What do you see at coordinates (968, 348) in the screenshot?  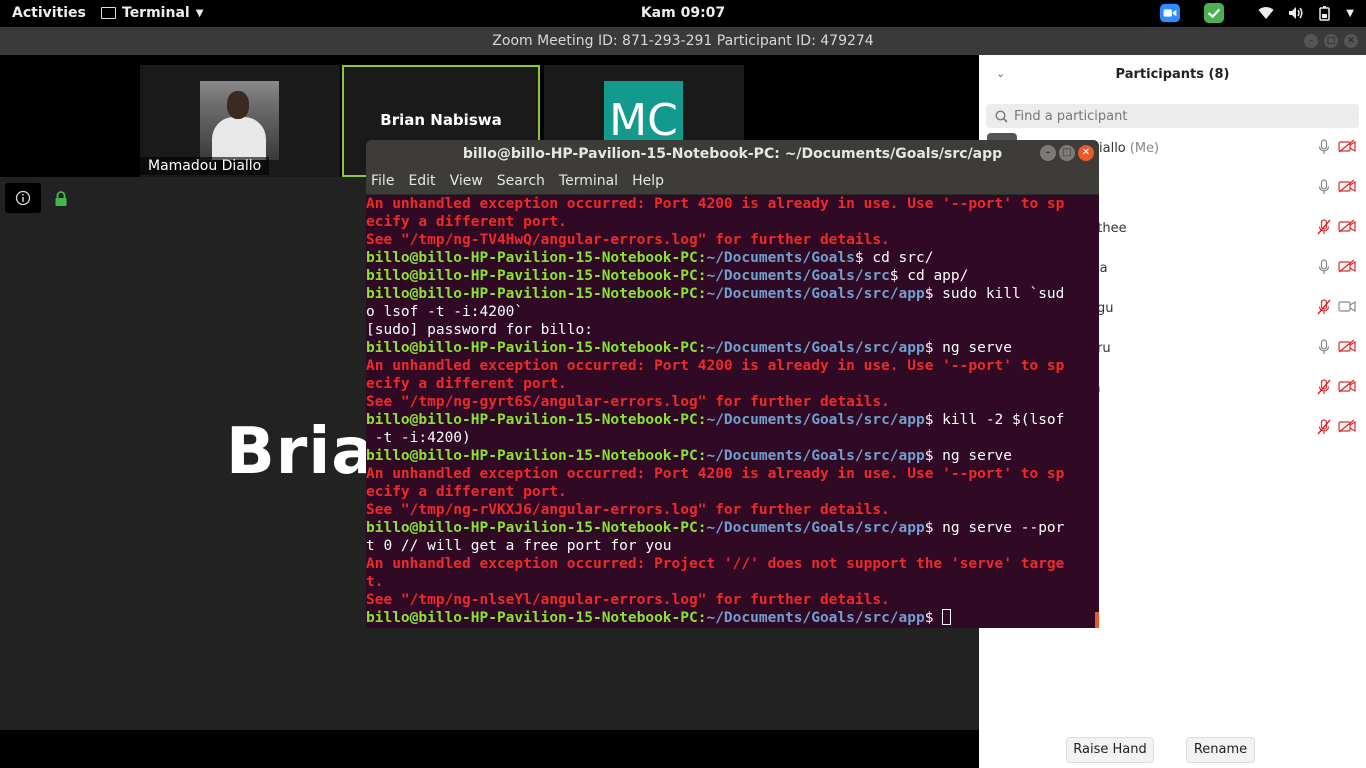 I see `terminal-command: $ ng serve` at bounding box center [968, 348].